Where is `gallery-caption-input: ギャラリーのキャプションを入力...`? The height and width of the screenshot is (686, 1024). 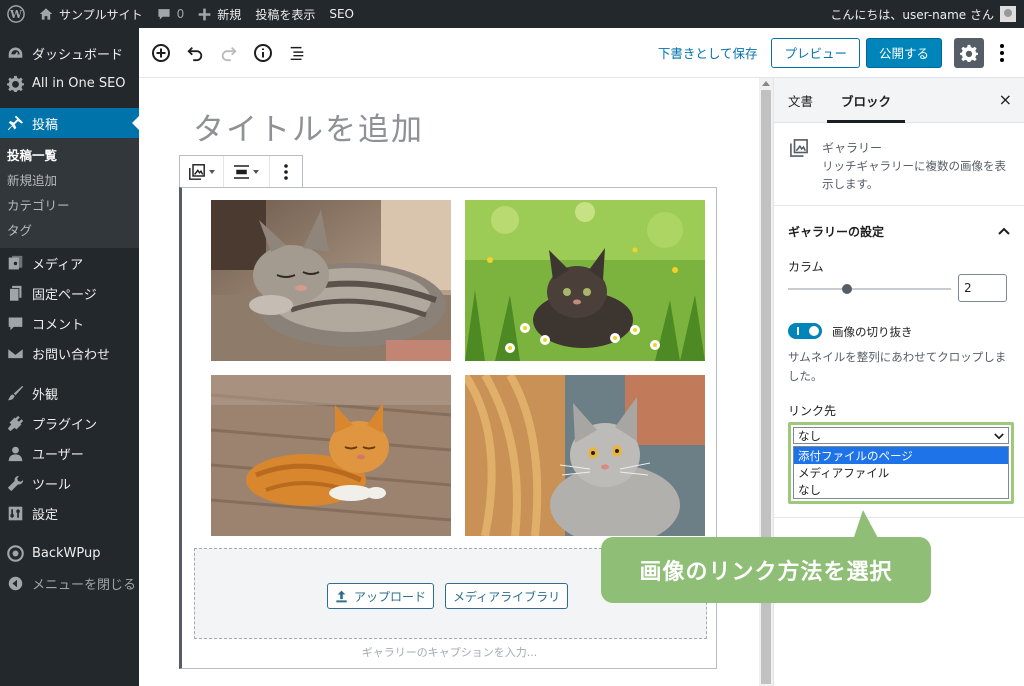
gallery-caption-input: ギャラリーのキャプションを入力... is located at coordinates (449, 652).